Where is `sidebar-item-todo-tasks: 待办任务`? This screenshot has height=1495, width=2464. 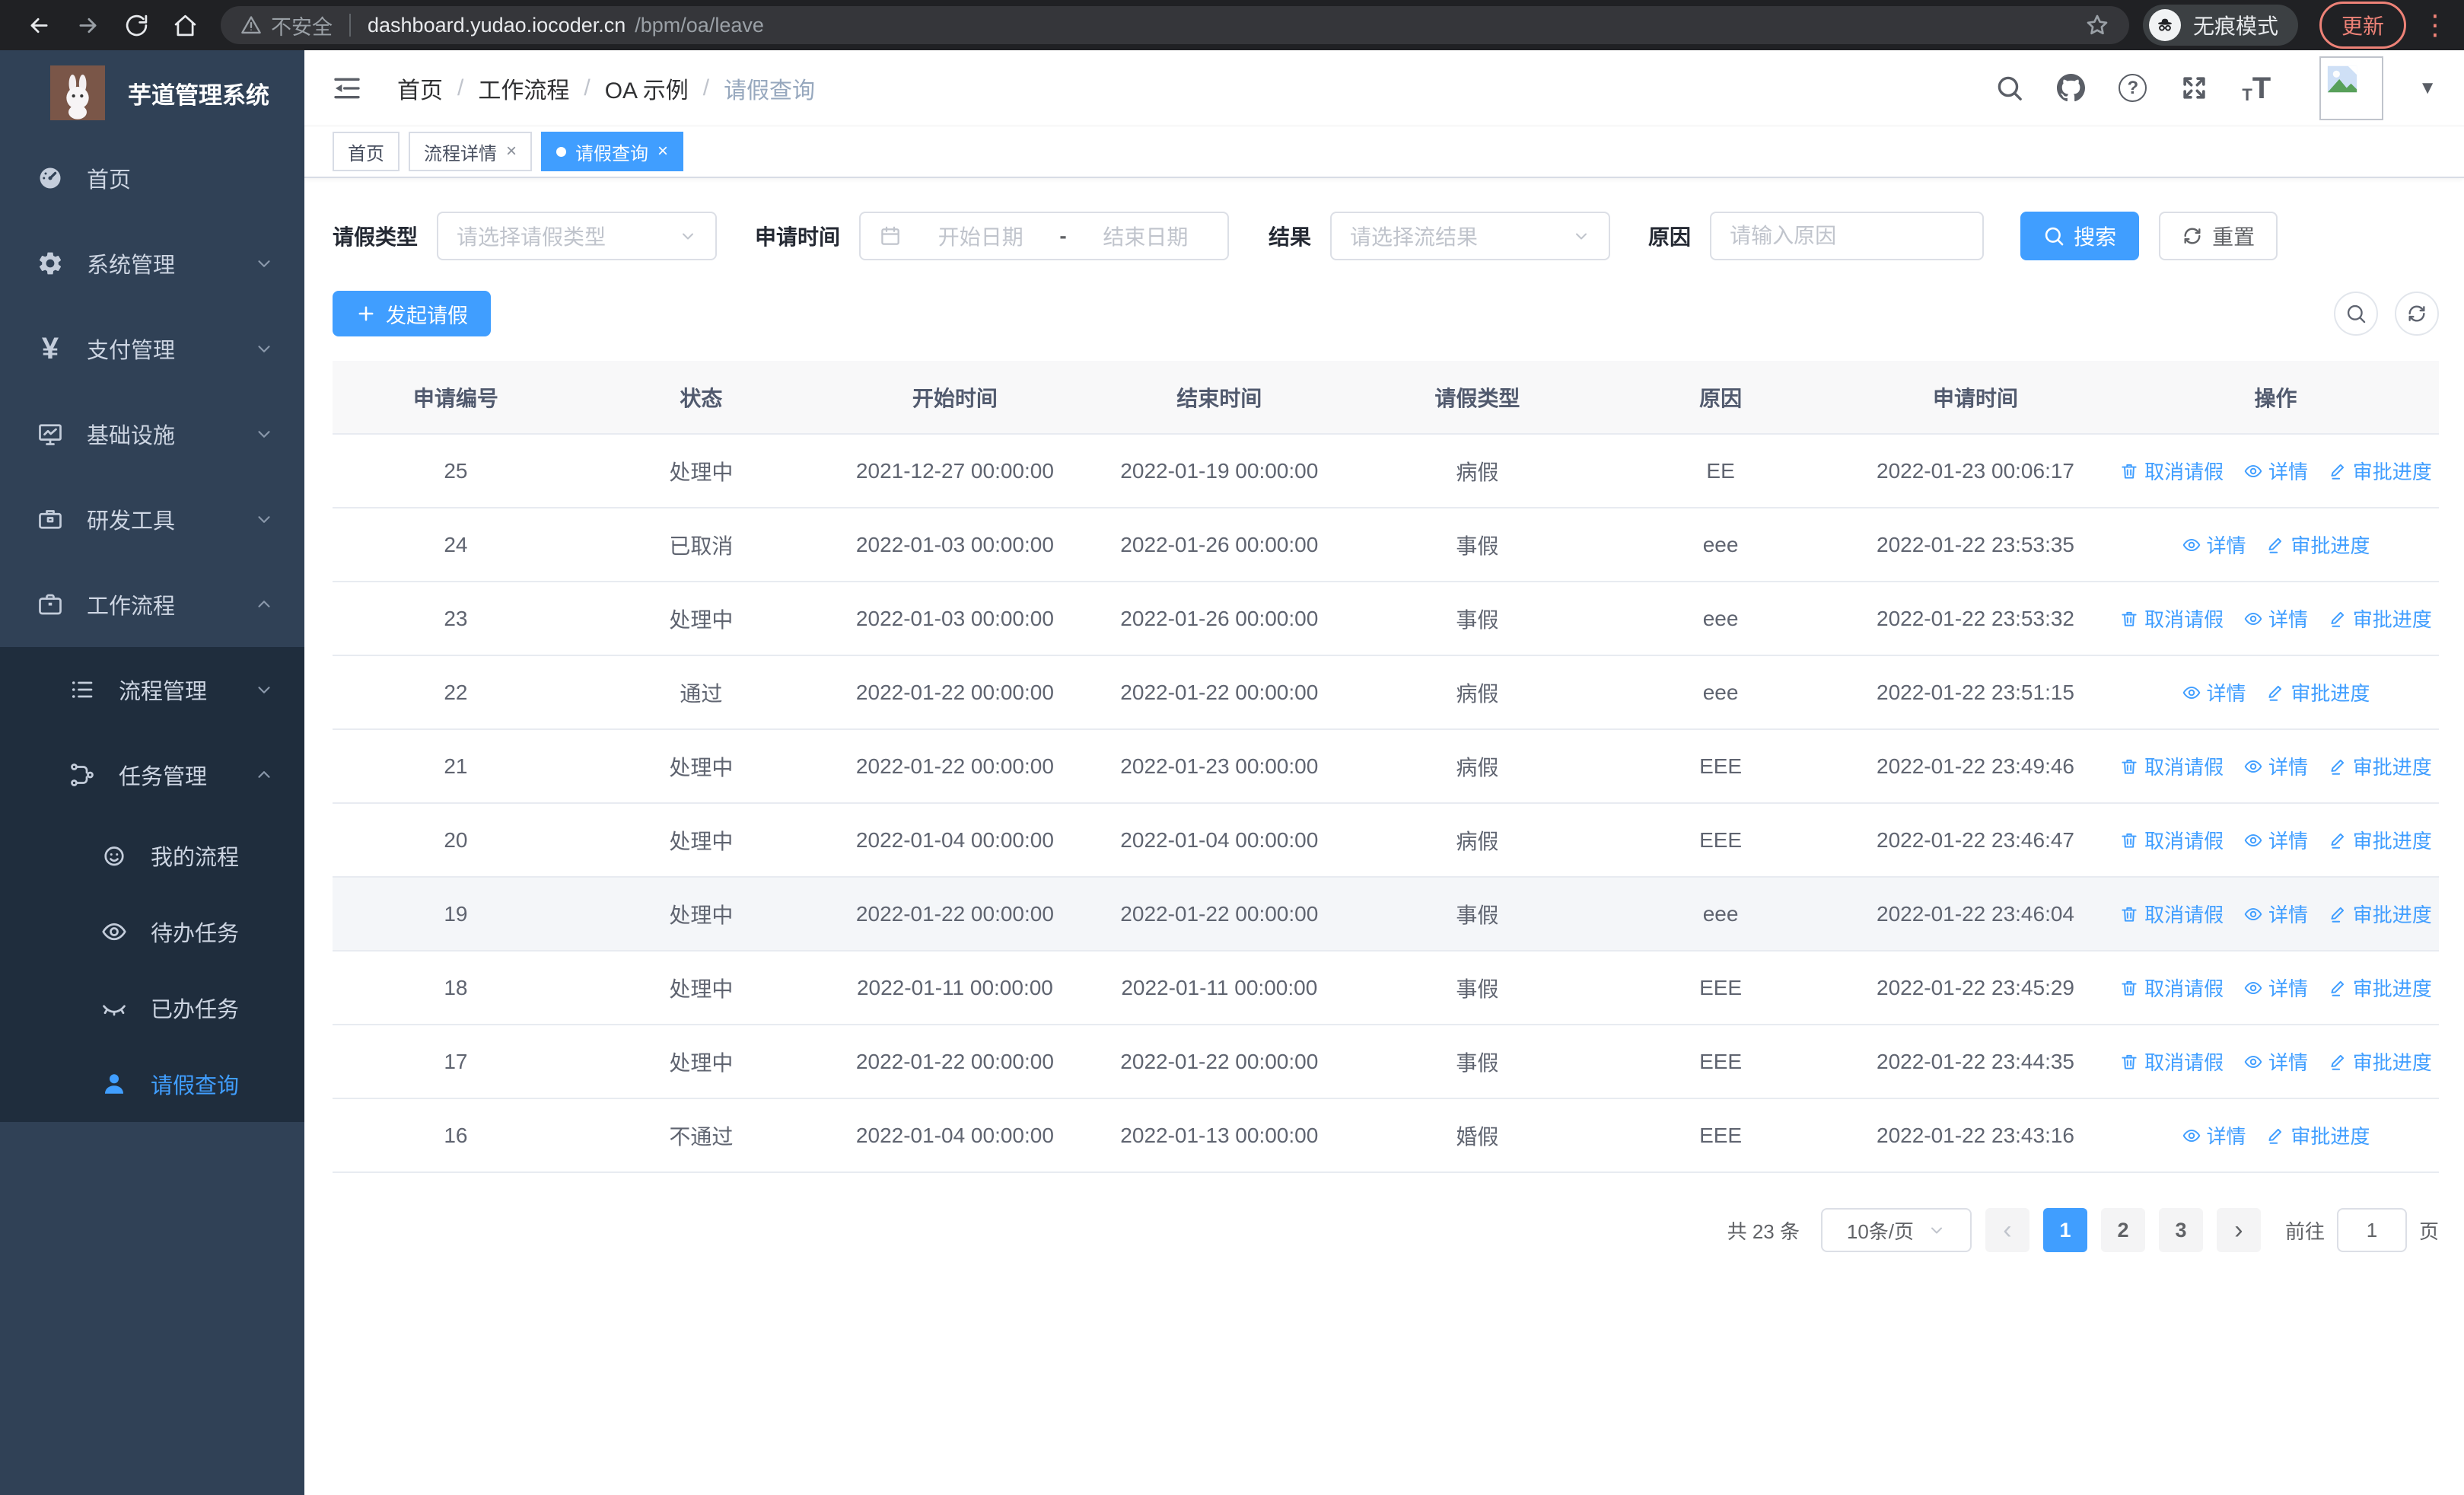
sidebar-item-todo-tasks: 待办任务 is located at coordinates (152, 932).